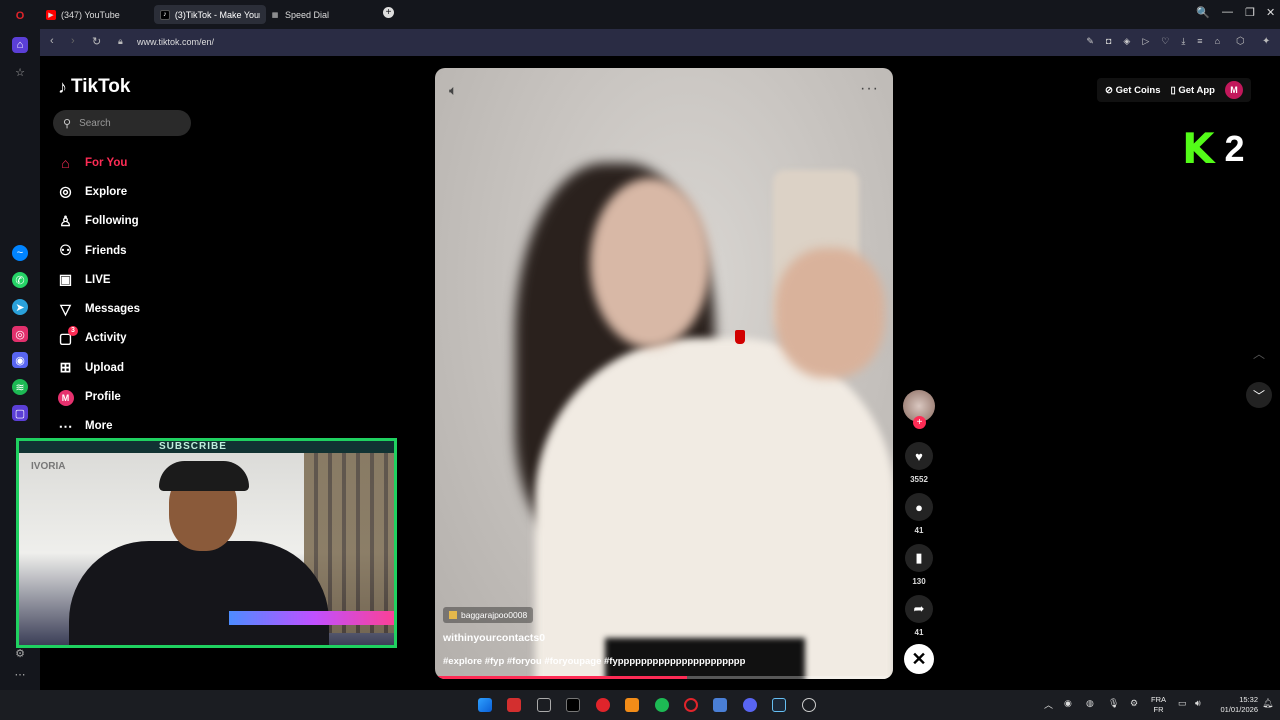  I want to click on comment-button: ●, so click(919, 507).